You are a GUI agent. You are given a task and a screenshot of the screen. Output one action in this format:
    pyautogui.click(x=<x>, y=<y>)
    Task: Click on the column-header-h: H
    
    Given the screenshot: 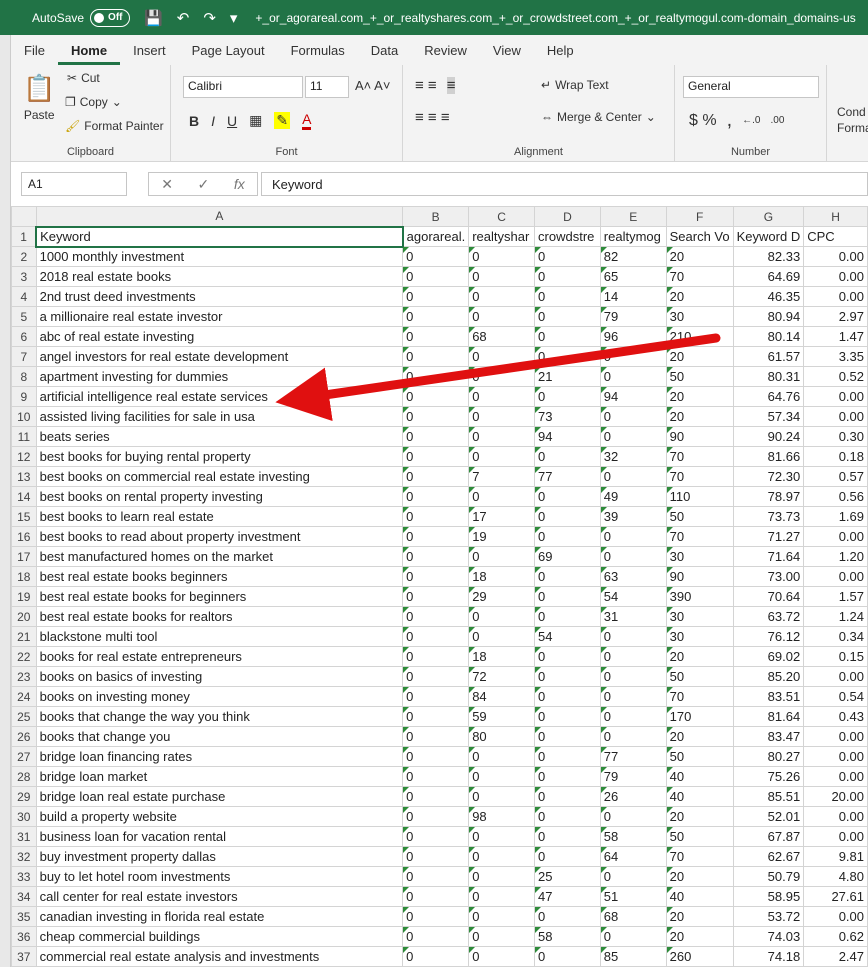 What is the action you would take?
    pyautogui.click(x=835, y=216)
    